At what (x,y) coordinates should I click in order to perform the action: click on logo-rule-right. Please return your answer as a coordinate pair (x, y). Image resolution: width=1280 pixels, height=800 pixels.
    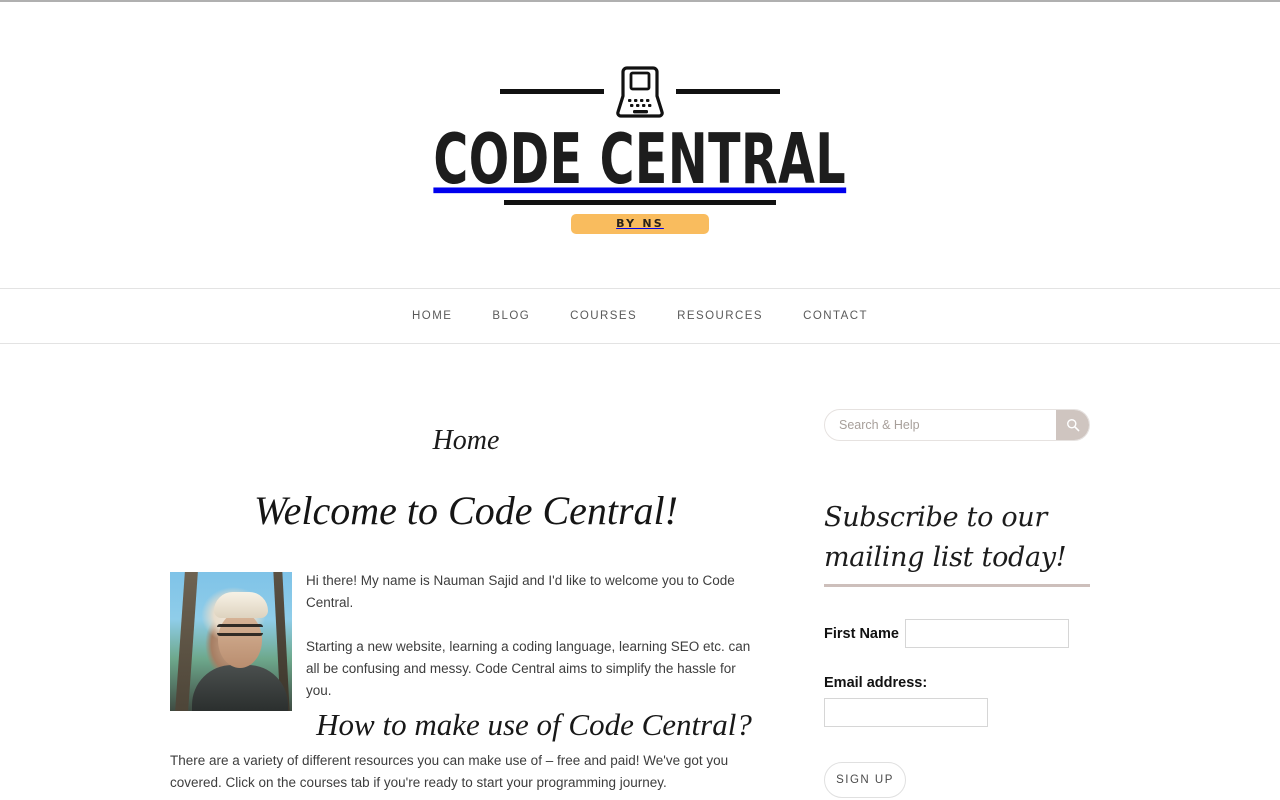
    Looking at the image, I should click on (728, 91).